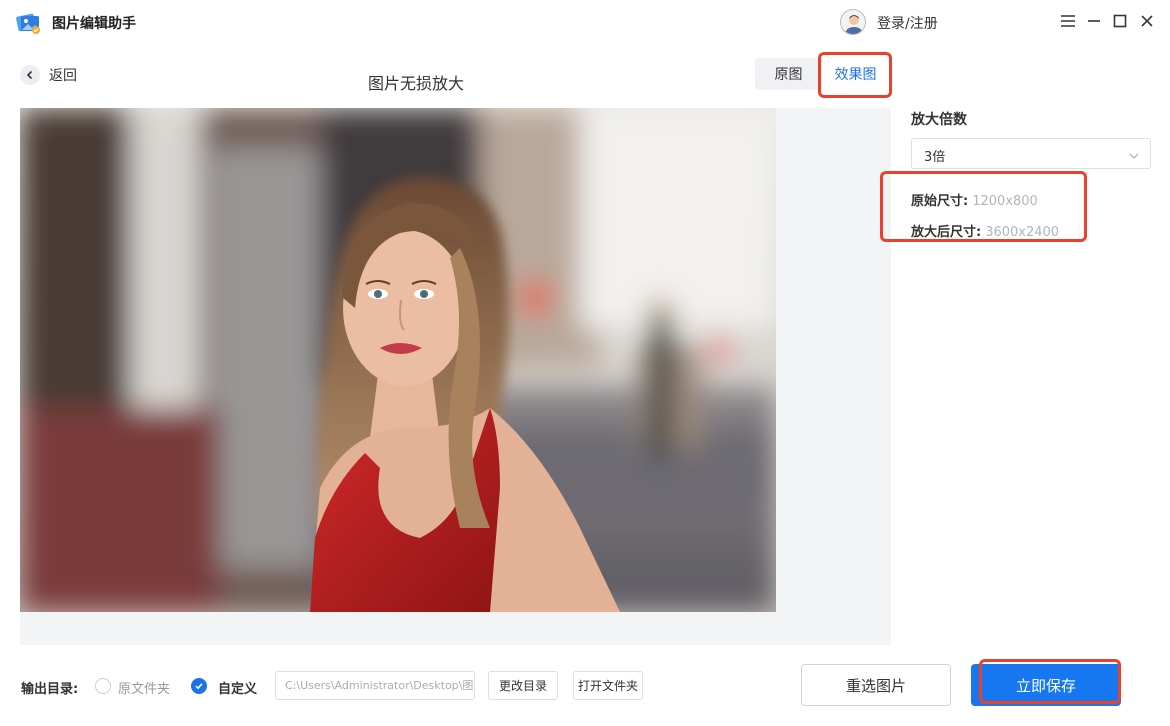  I want to click on radio-source-folder-label: 原文件夹, so click(144, 687).